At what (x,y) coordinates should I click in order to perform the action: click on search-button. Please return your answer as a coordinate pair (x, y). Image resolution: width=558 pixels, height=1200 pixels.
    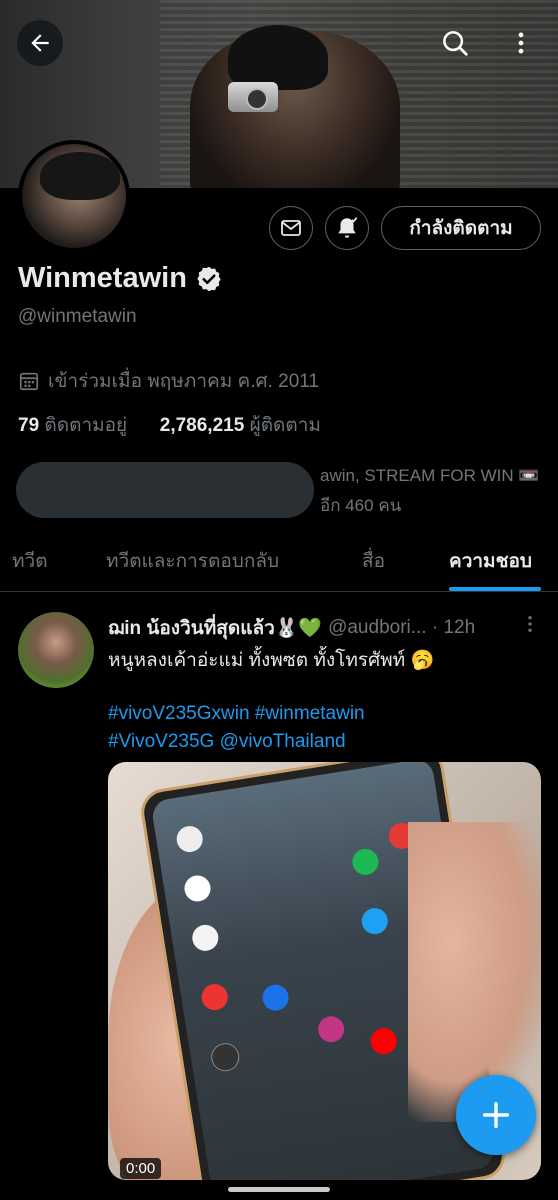
    Looking at the image, I should click on (455, 43).